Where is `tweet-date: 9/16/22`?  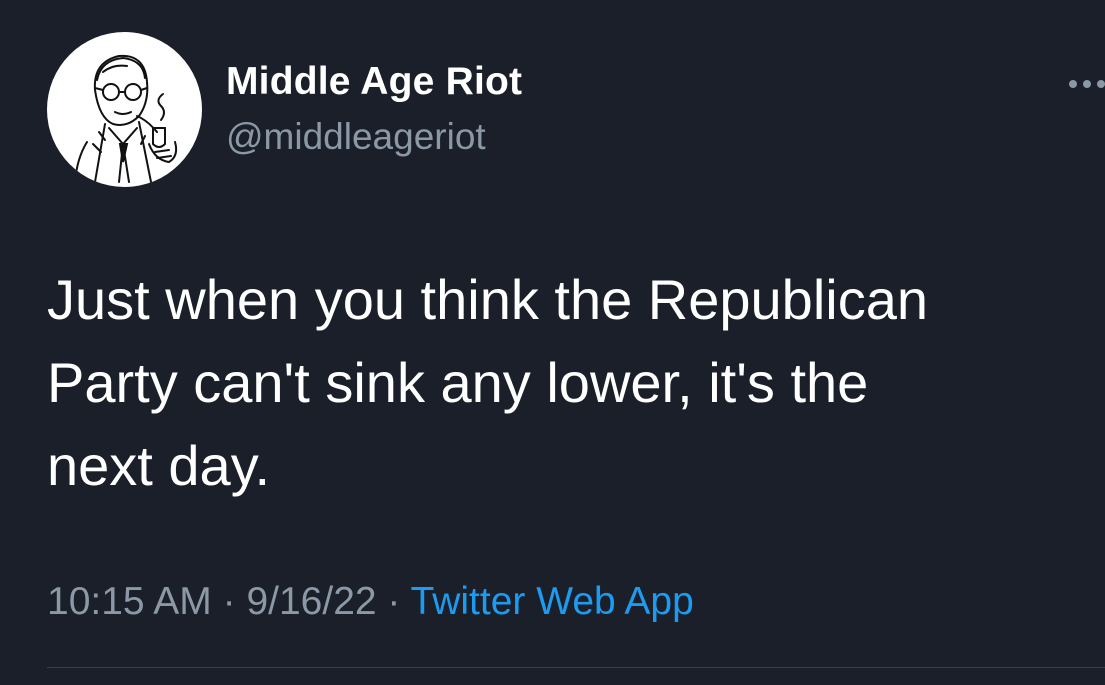 tweet-date: 9/16/22 is located at coordinates (311, 601).